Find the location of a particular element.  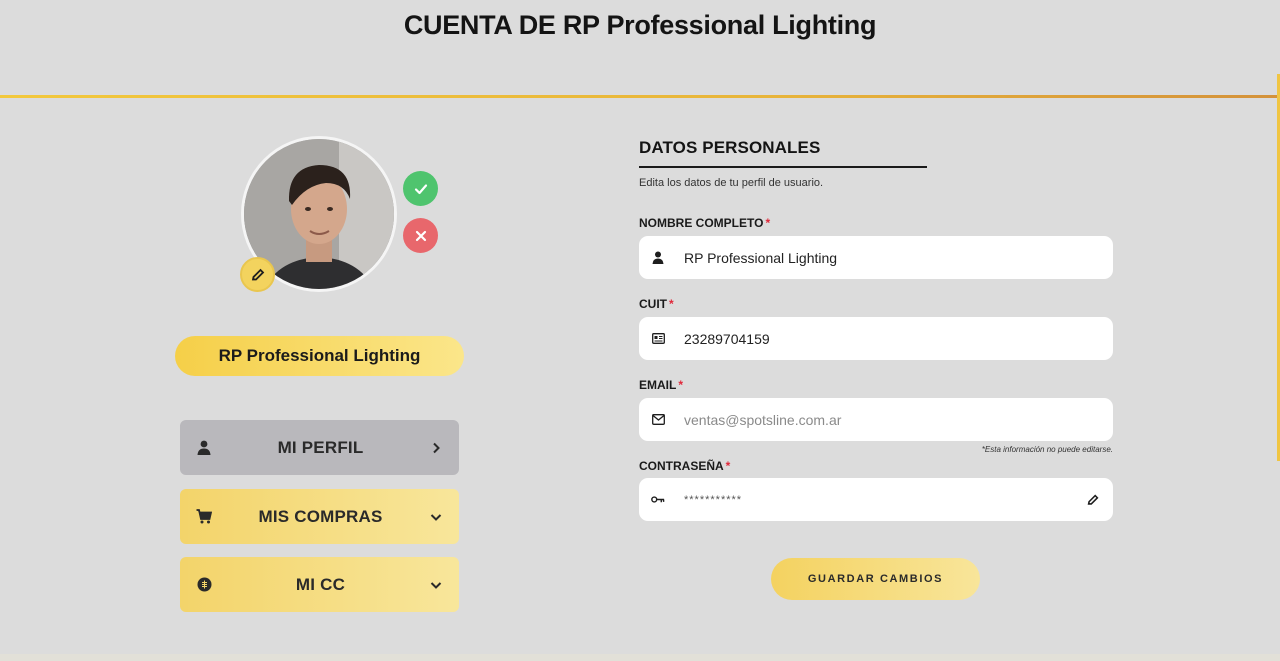

email-field: ventas@spotsline.com.ar is located at coordinates (876, 419).